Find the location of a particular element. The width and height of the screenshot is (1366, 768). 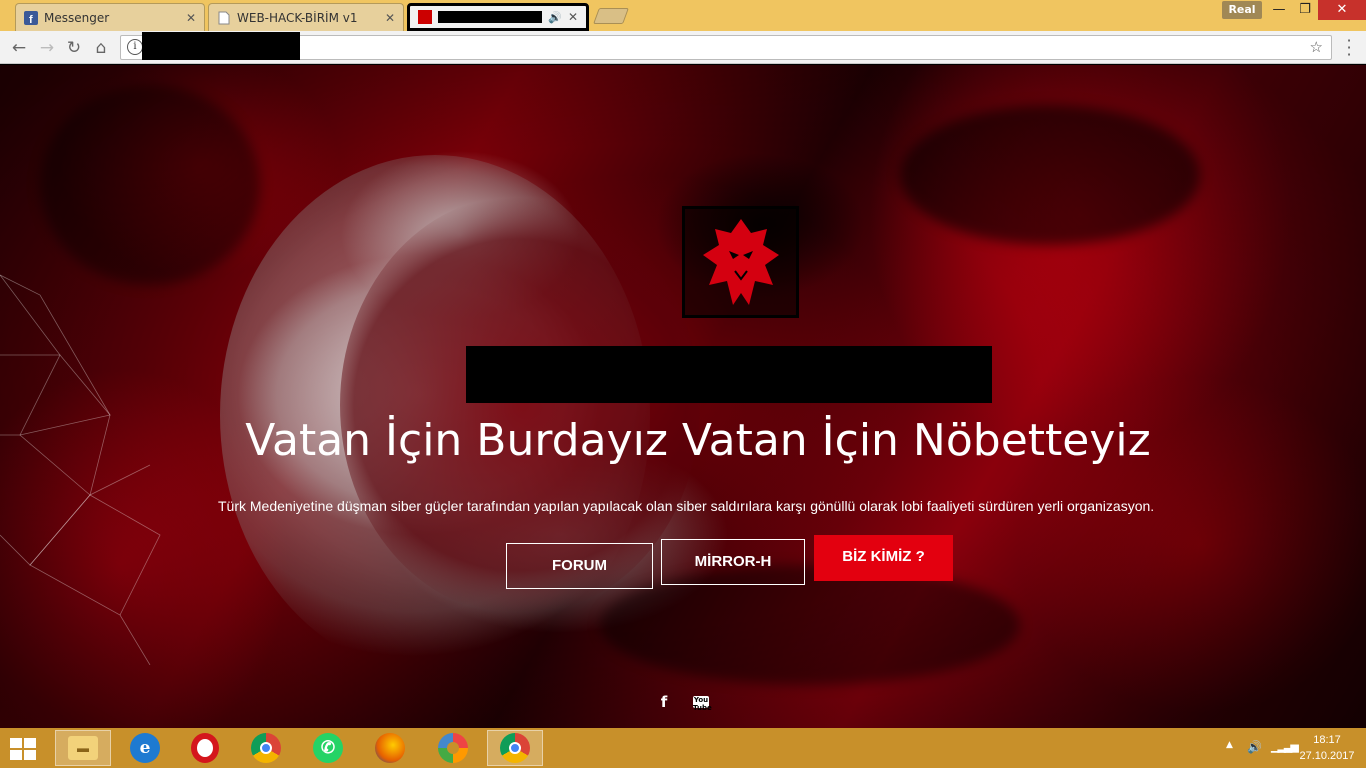

logo is located at coordinates (740, 262).